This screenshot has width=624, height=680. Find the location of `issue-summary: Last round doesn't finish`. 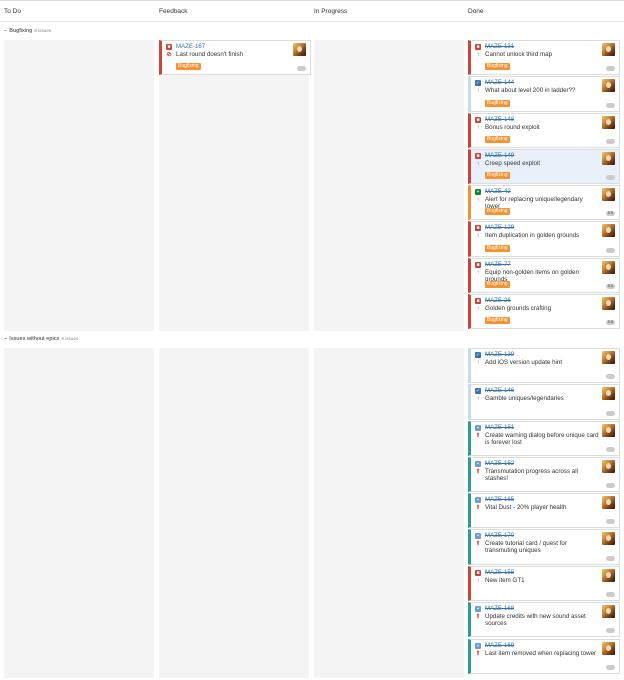

issue-summary: Last round doesn't finish is located at coordinates (209, 54).